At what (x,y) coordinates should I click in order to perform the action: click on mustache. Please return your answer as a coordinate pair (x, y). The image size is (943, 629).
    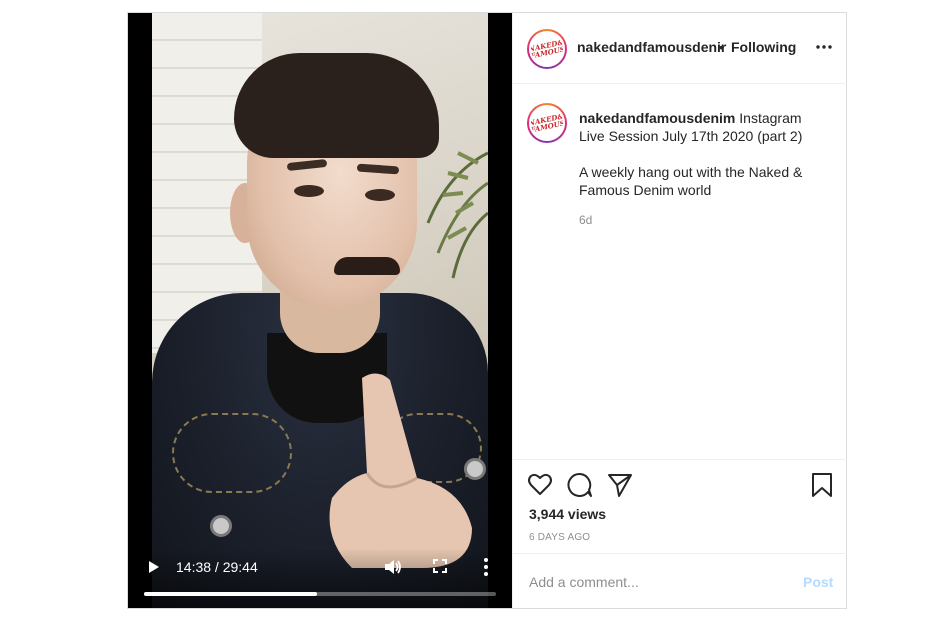
    Looking at the image, I should click on (367, 266).